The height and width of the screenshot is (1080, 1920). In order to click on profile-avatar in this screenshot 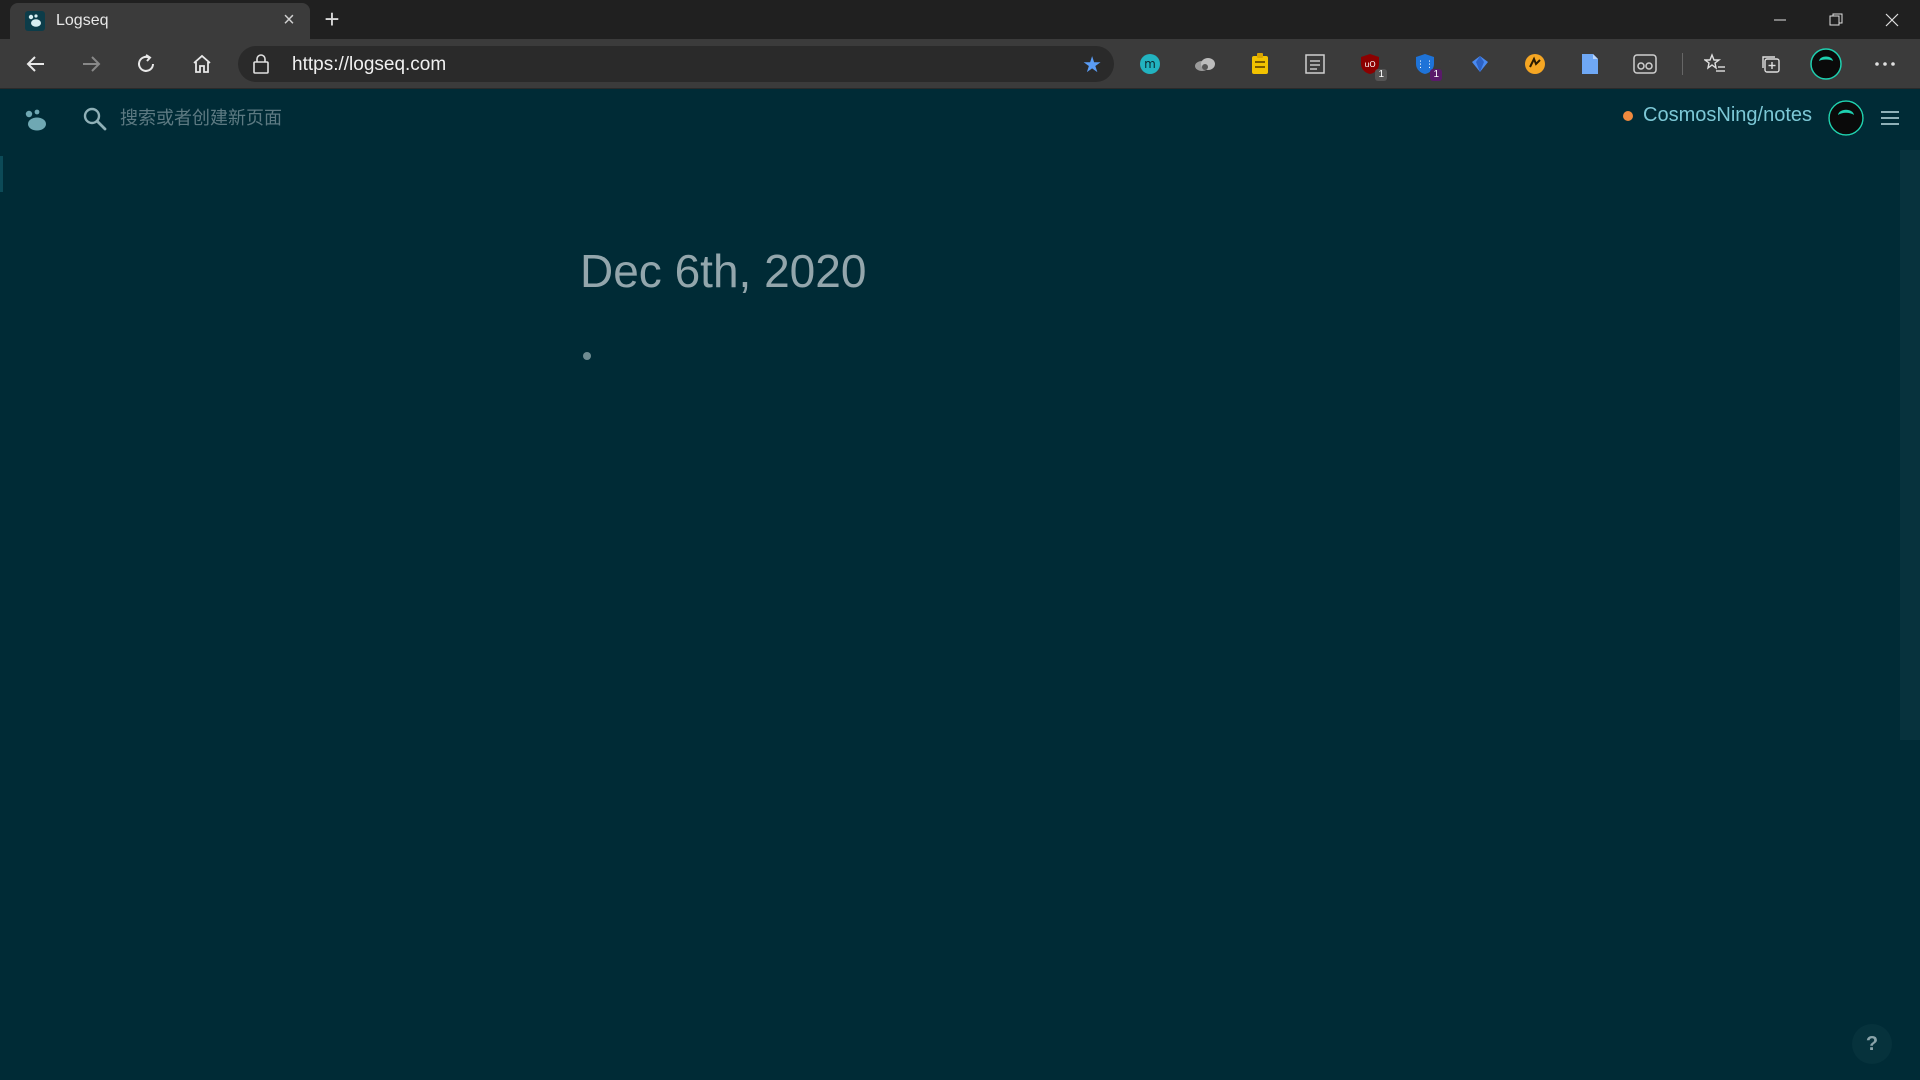, I will do `click(1826, 64)`.